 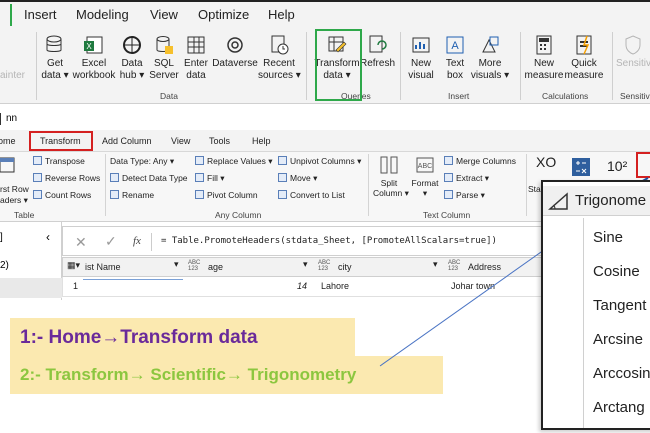 I want to click on rename-button: Rename, so click(x=132, y=195).